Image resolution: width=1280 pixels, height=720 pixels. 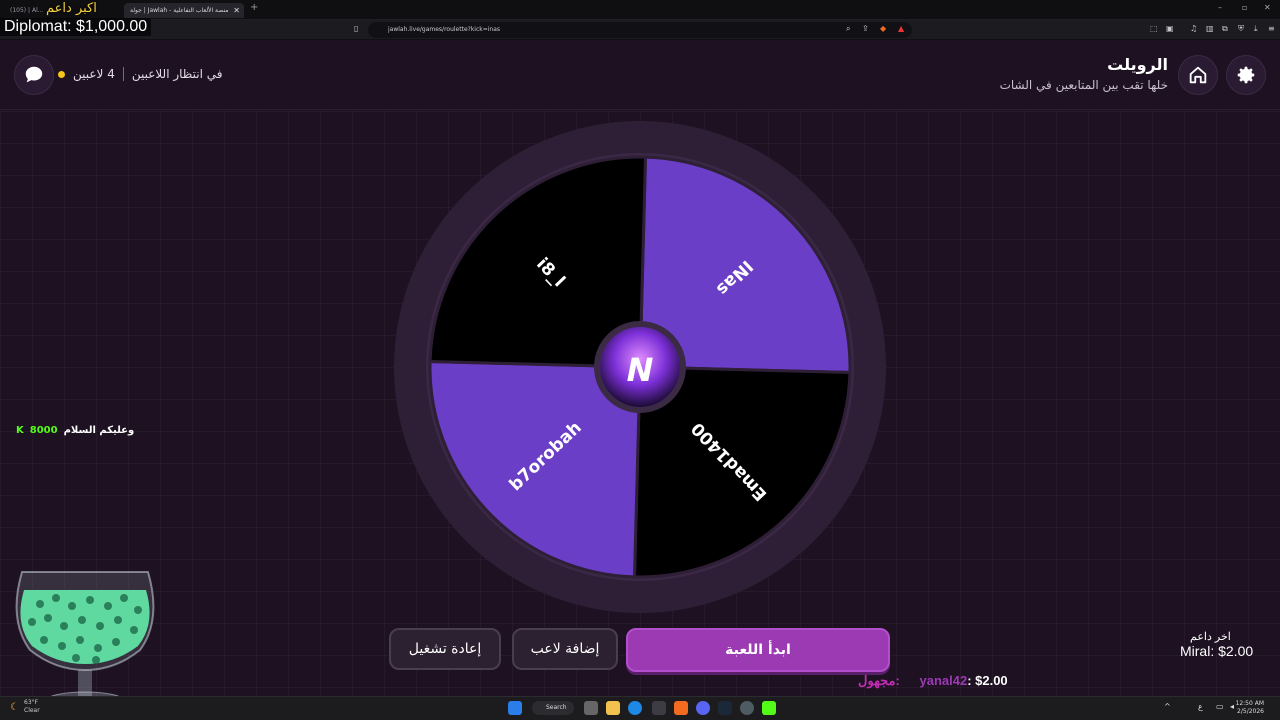 What do you see at coordinates (747, 708) in the screenshot?
I see `obs-icon` at bounding box center [747, 708].